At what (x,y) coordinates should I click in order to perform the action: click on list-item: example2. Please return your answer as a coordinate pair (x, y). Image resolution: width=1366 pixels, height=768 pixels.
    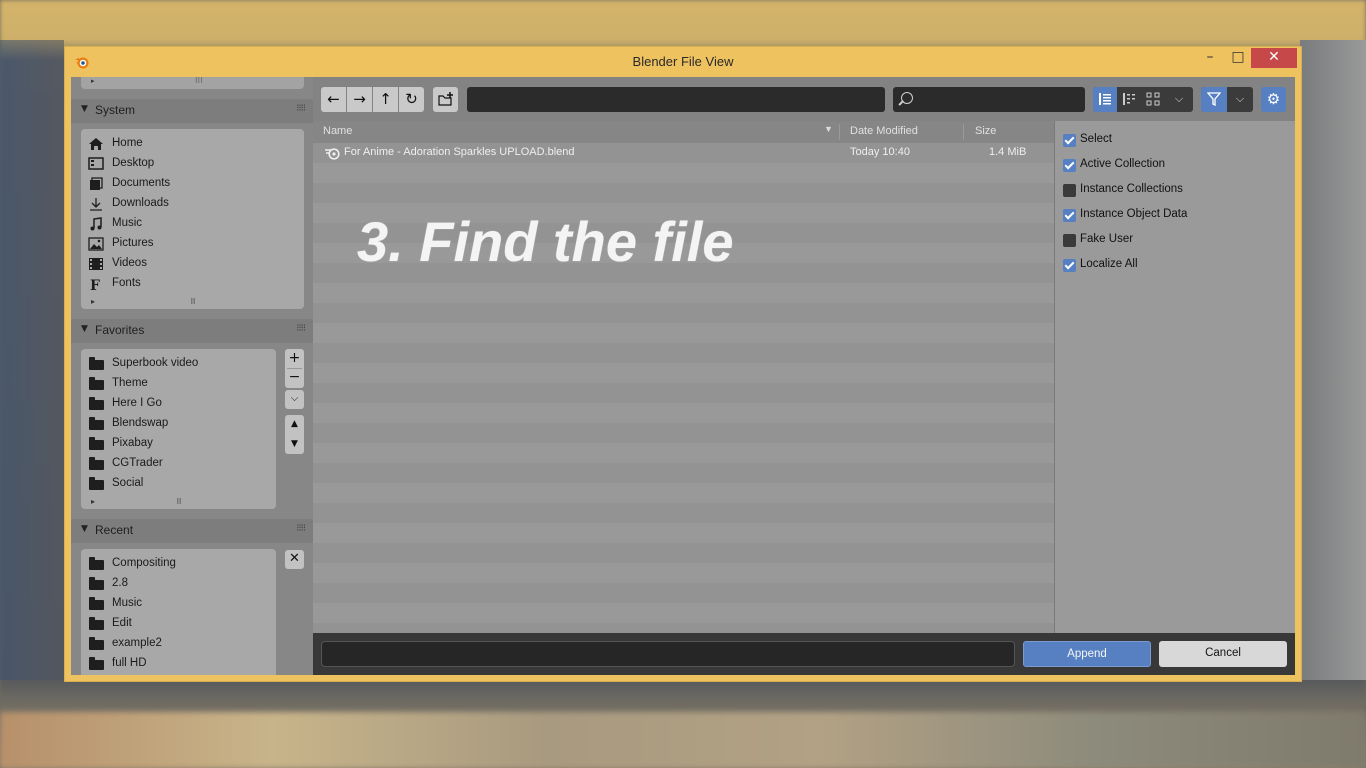
    Looking at the image, I should click on (178, 644).